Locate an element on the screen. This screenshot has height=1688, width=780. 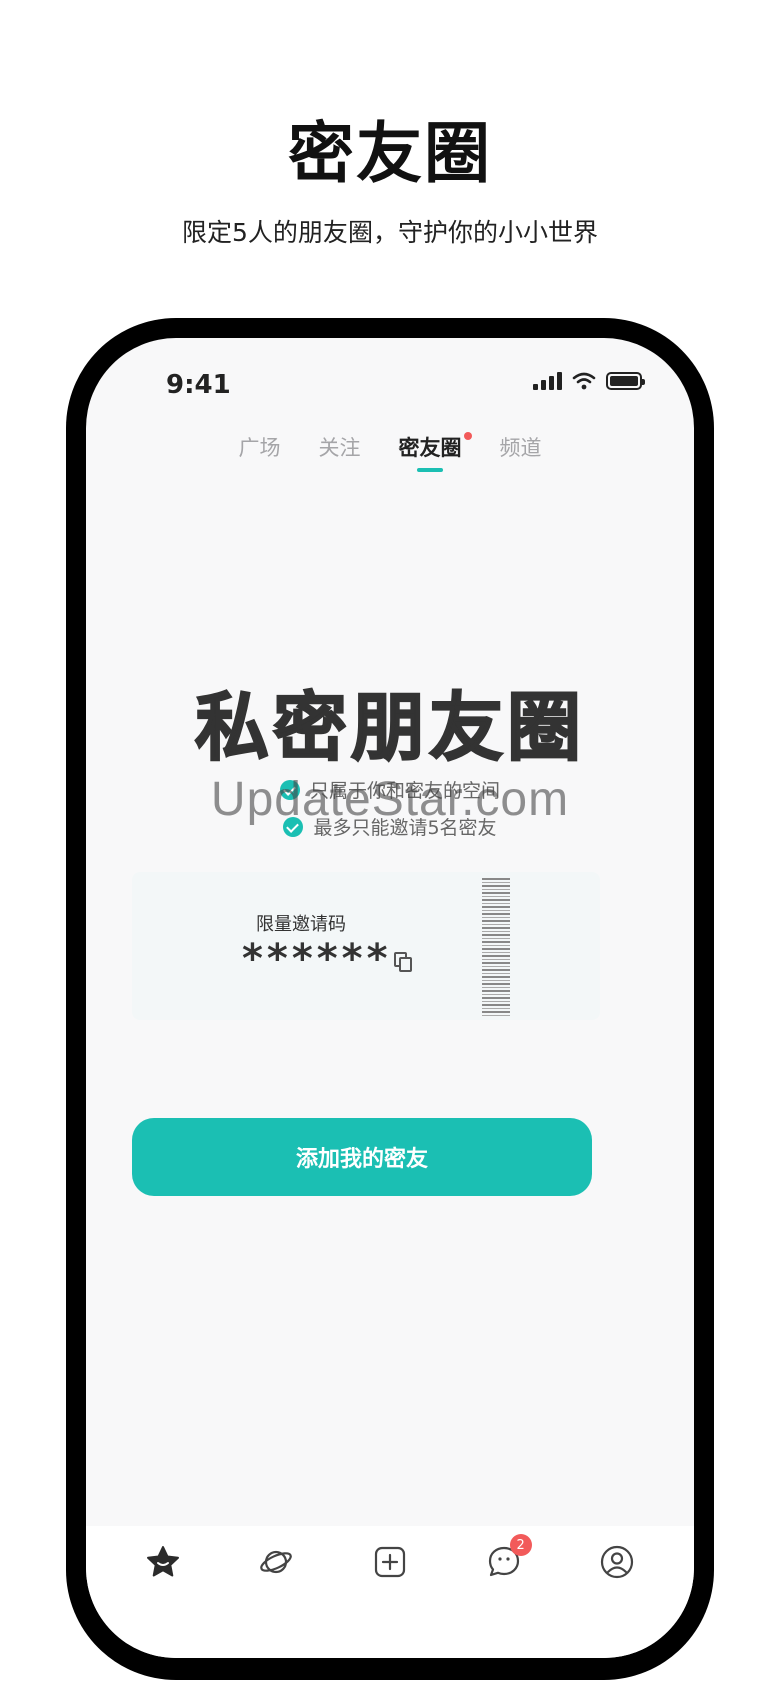
add-friends-button: 添加我的密友 is located at coordinates (362, 1157).